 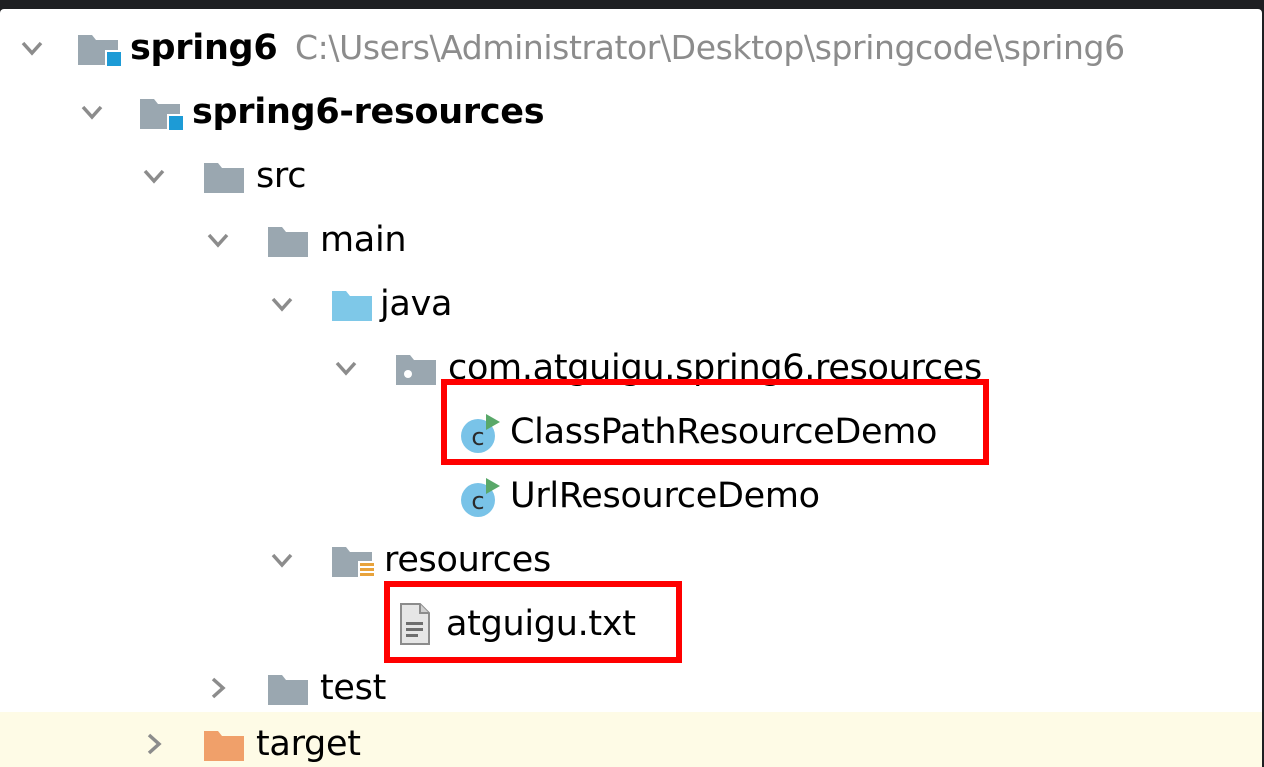 What do you see at coordinates (224, 746) in the screenshot?
I see `excluded-folder-icon` at bounding box center [224, 746].